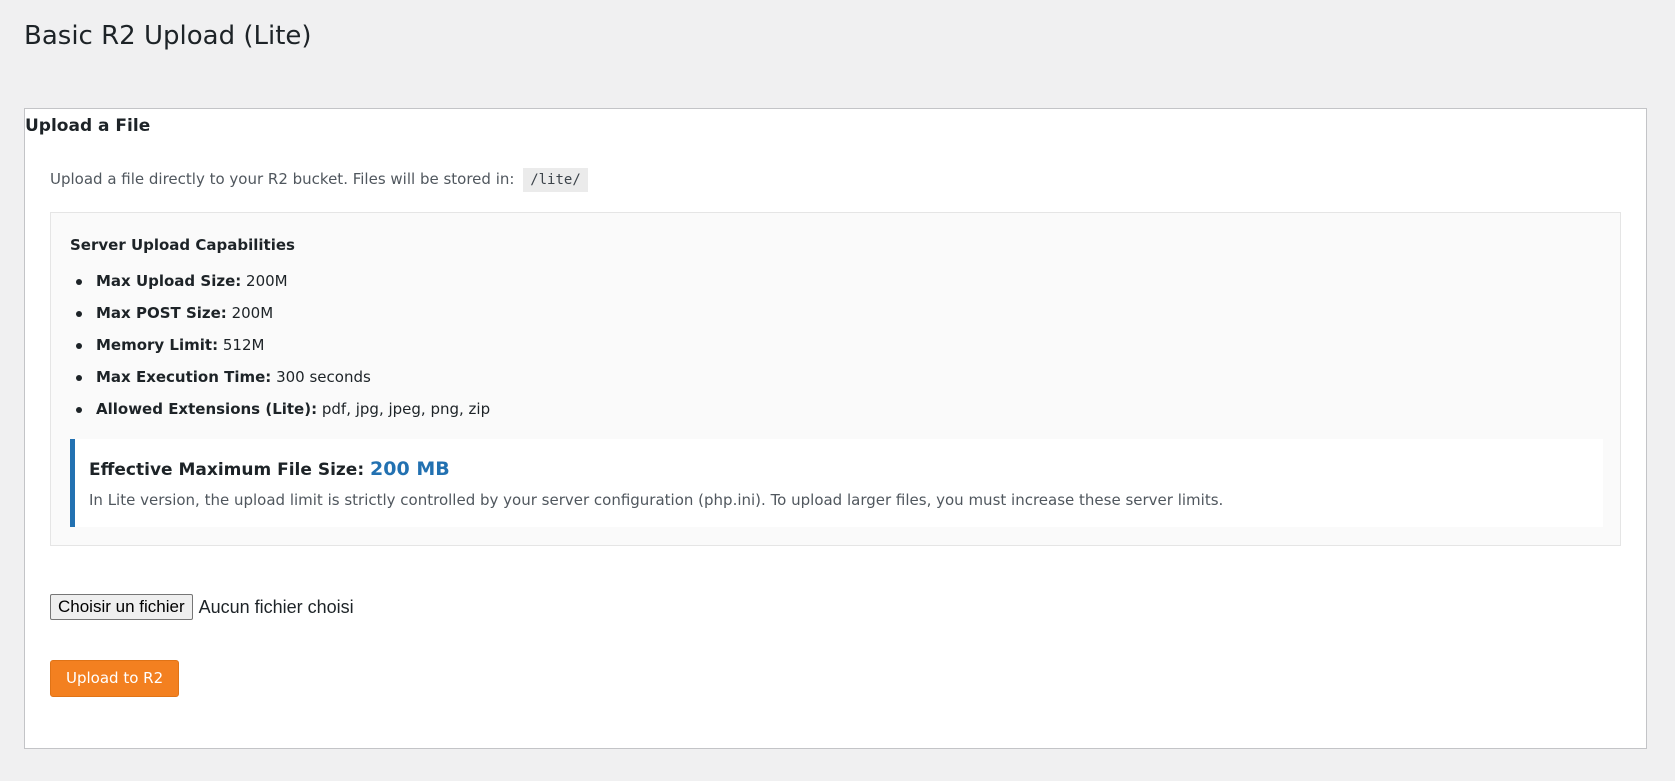 The height and width of the screenshot is (781, 1675). I want to click on effective-max-size: Effective Maximum File Size: 200 MB, so click(269, 469).